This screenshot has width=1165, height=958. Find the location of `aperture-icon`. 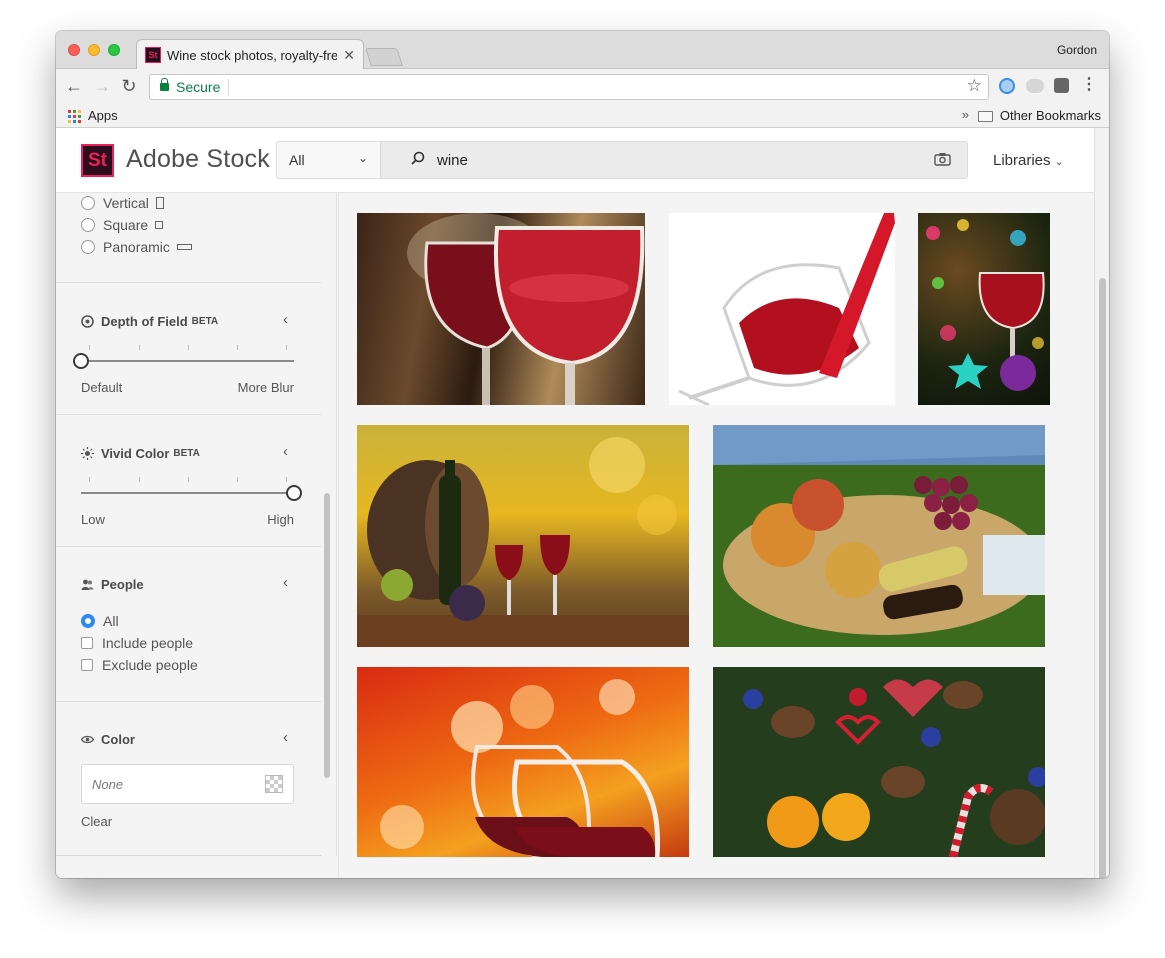

aperture-icon is located at coordinates (87, 321).